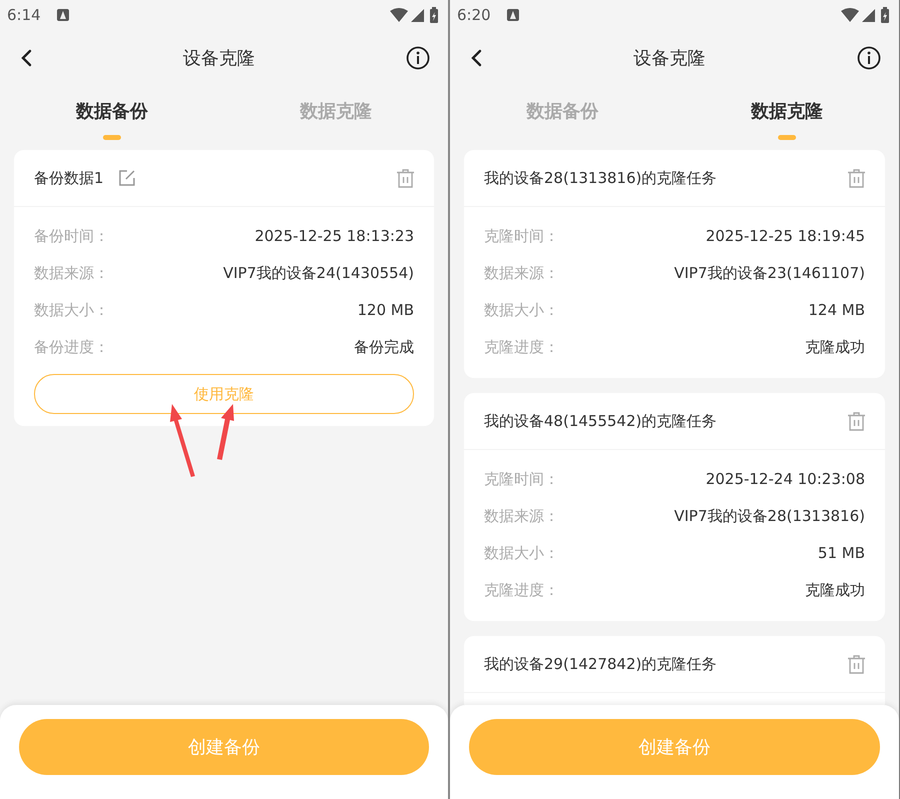  Describe the element at coordinates (224, 394) in the screenshot. I see `use-clone-button: 使用克隆` at that location.